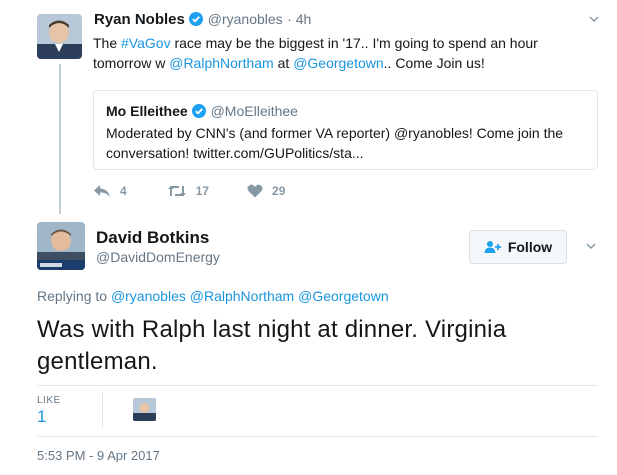  What do you see at coordinates (49, 400) in the screenshot?
I see `likes-label: LIKE` at bounding box center [49, 400].